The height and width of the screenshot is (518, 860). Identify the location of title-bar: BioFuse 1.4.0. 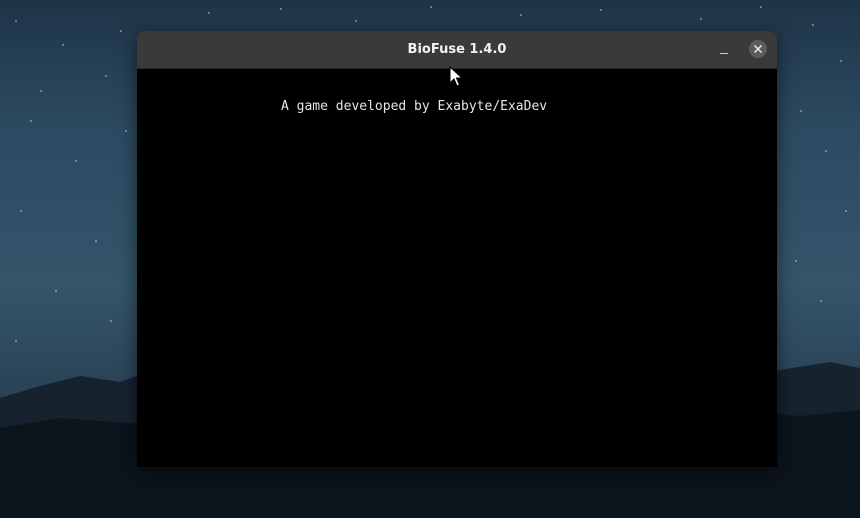
(457, 50).